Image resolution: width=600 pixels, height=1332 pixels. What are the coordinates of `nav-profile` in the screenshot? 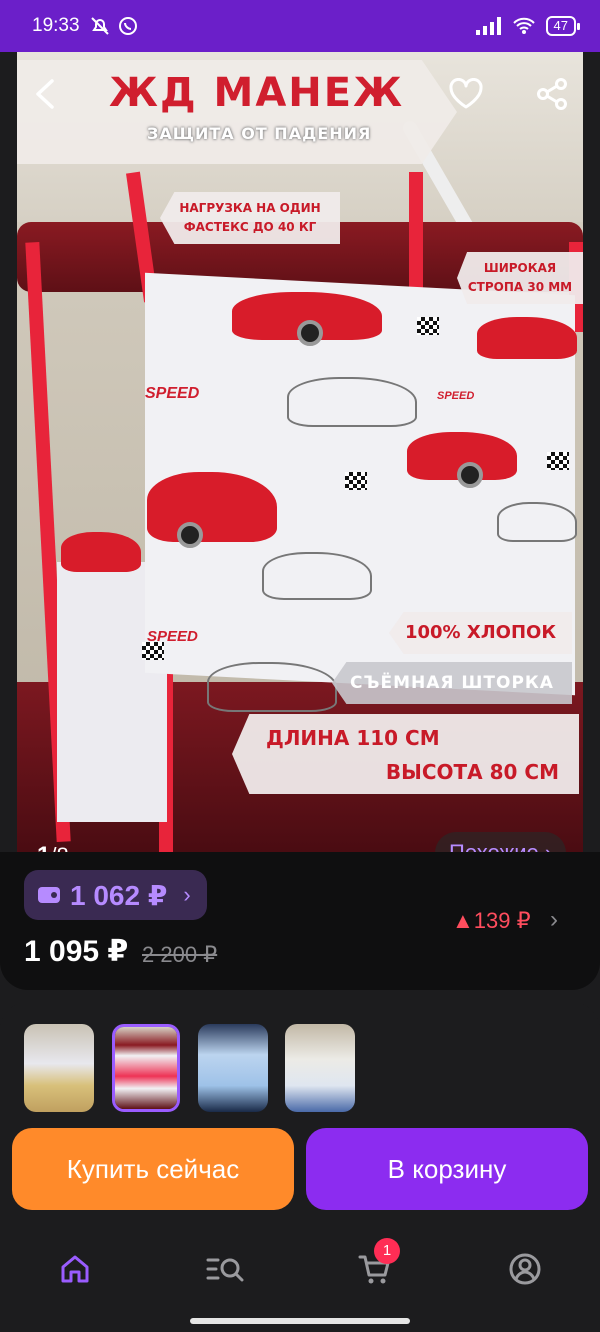 It's located at (525, 1269).